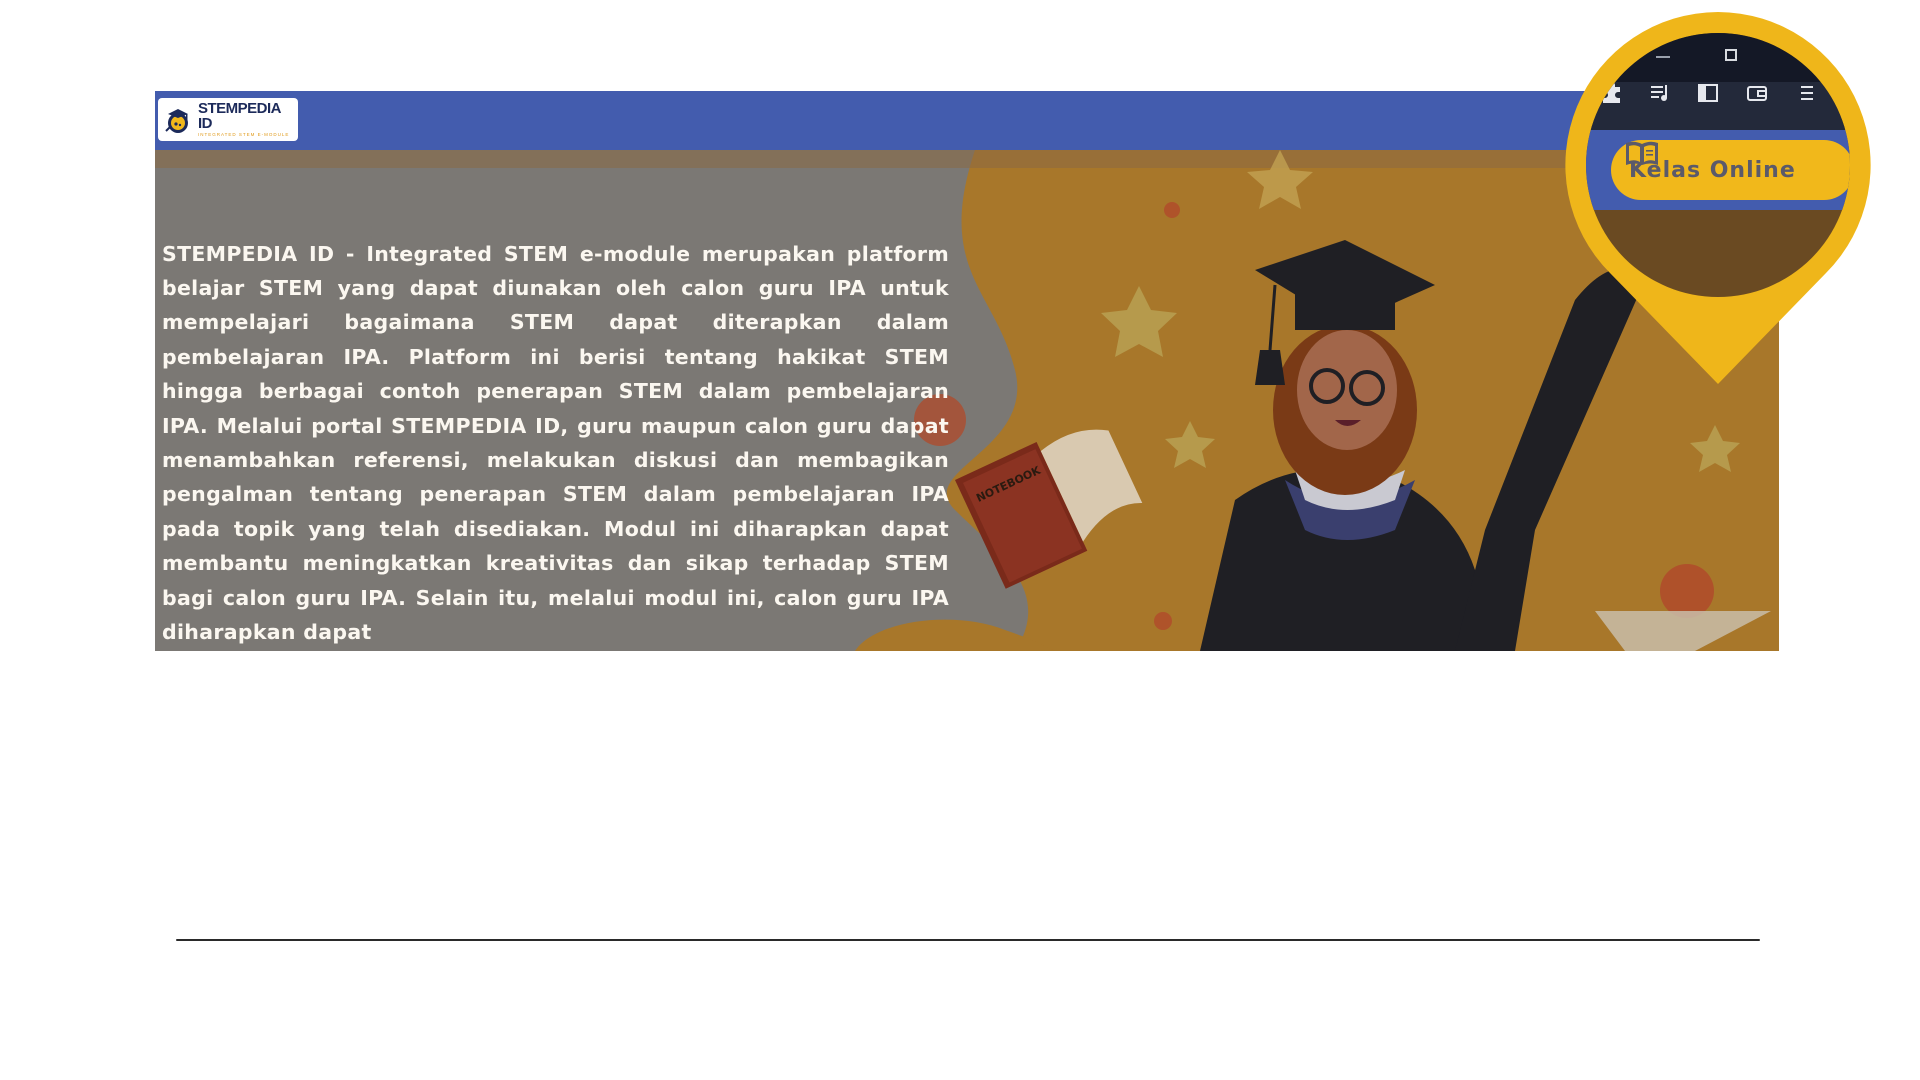  Describe the element at coordinates (239, 116) in the screenshot. I see `logo-name: STEMPEDIA ID` at that location.